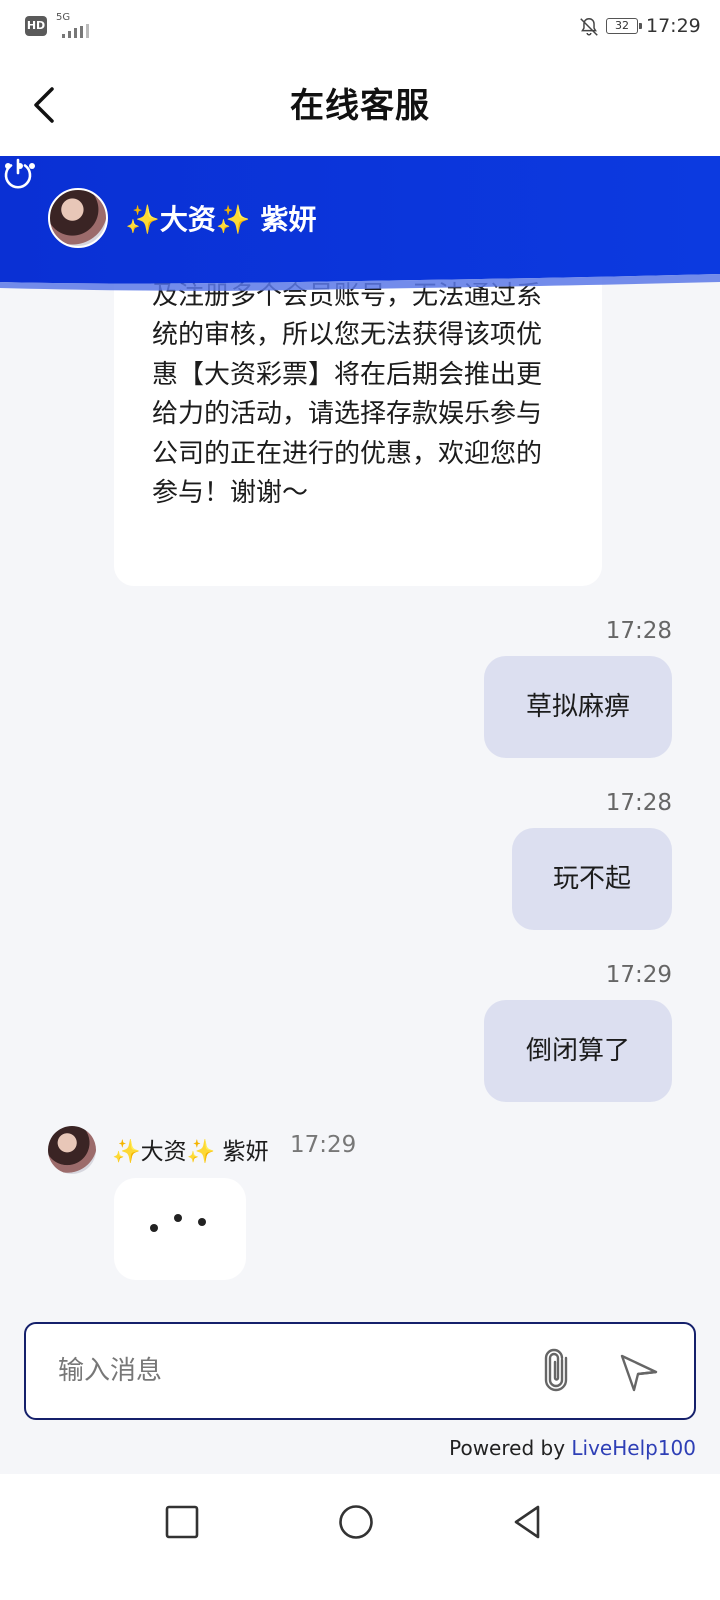  What do you see at coordinates (221, 219) in the screenshot?
I see `agent-name: ✨大资✨ 紫妍` at bounding box center [221, 219].